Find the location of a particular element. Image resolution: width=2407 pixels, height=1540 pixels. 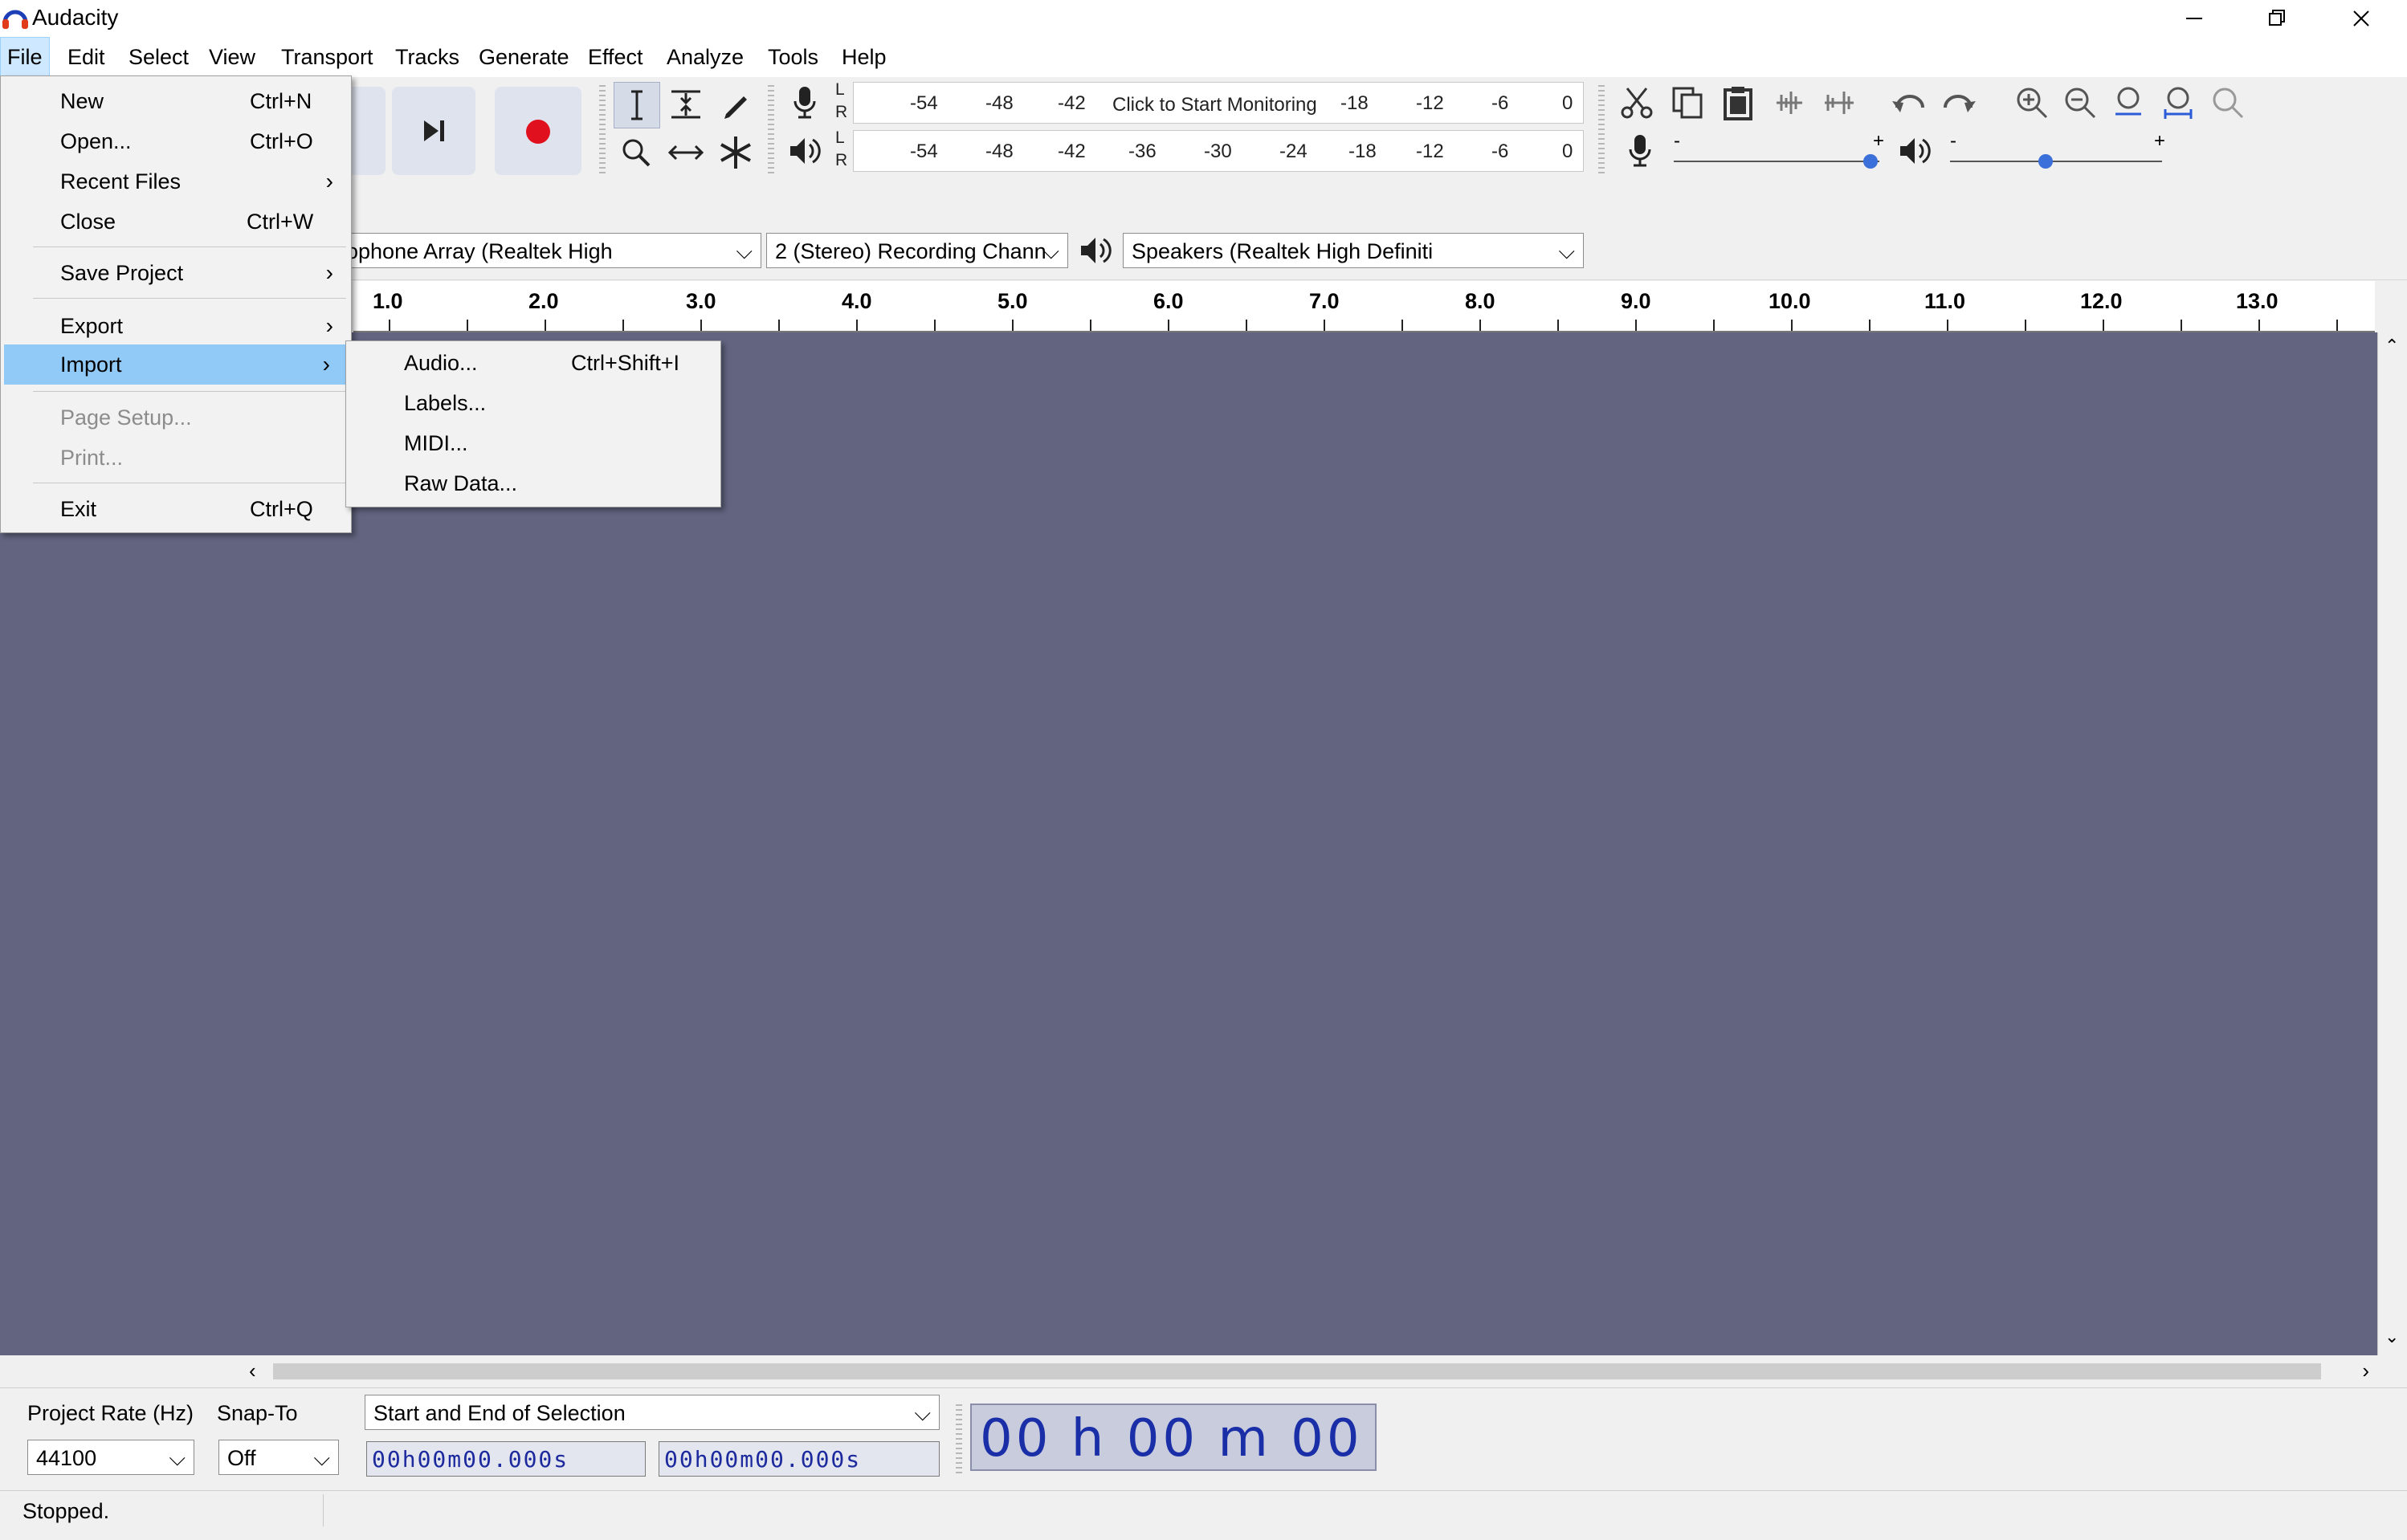

restore-button is located at coordinates (2277, 18).